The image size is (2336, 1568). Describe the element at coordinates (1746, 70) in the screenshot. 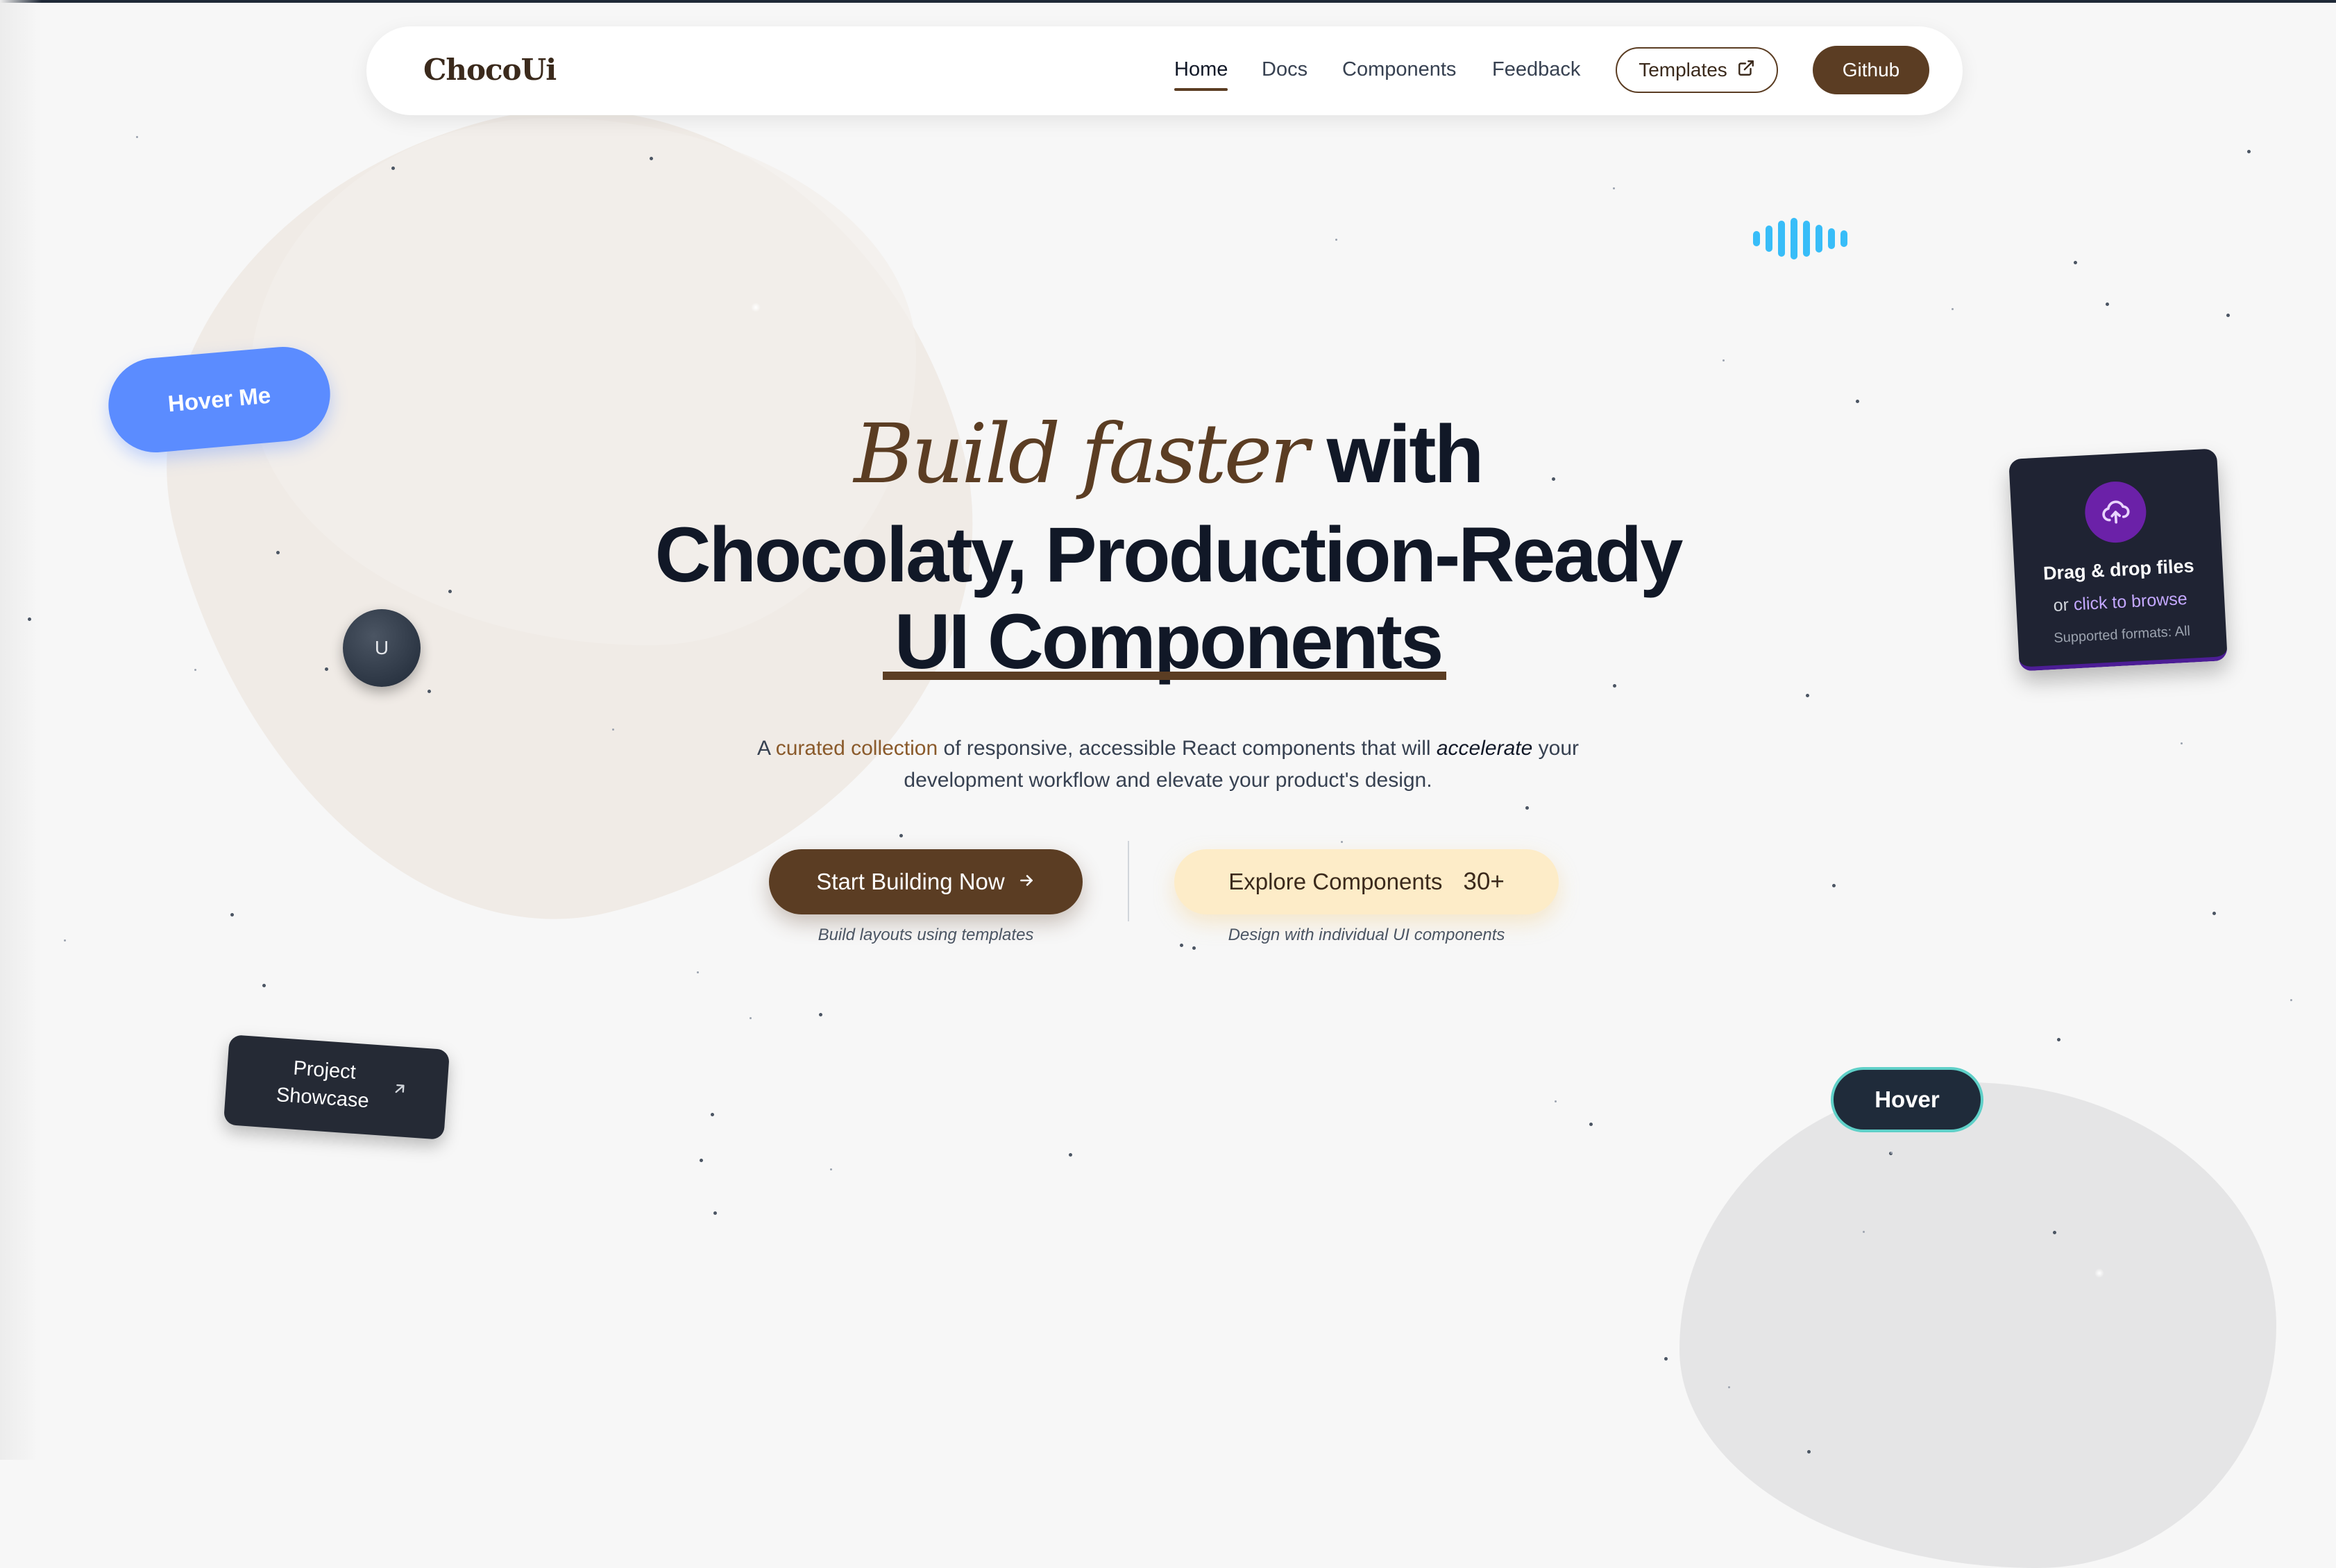

I see `external-link-icon` at that location.